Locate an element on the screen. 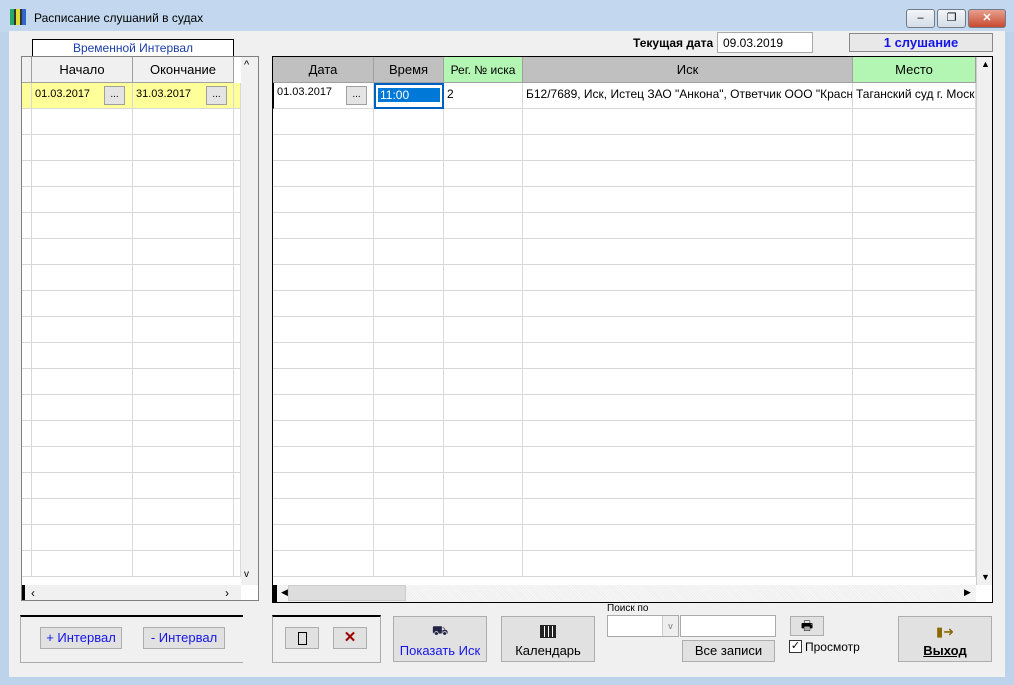 The width and height of the screenshot is (1014, 685). hearings-hscrollbar: ◀ ▶ is located at coordinates (624, 593).